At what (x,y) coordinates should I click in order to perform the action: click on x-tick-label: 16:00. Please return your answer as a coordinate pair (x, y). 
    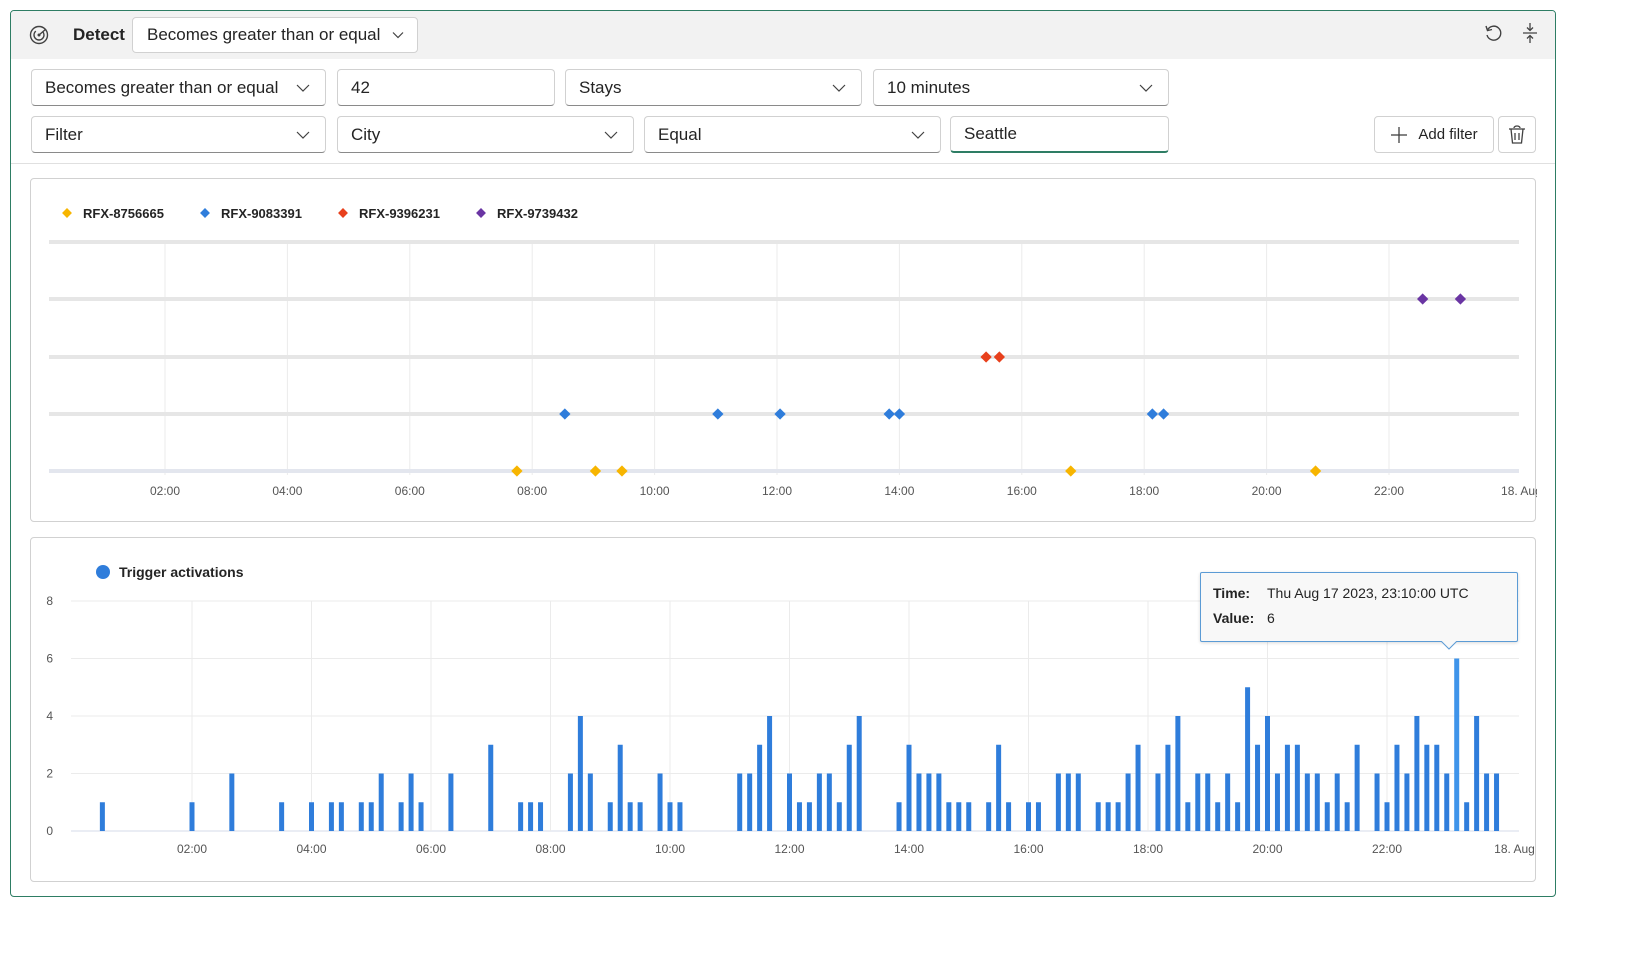
    Looking at the image, I should click on (1022, 491).